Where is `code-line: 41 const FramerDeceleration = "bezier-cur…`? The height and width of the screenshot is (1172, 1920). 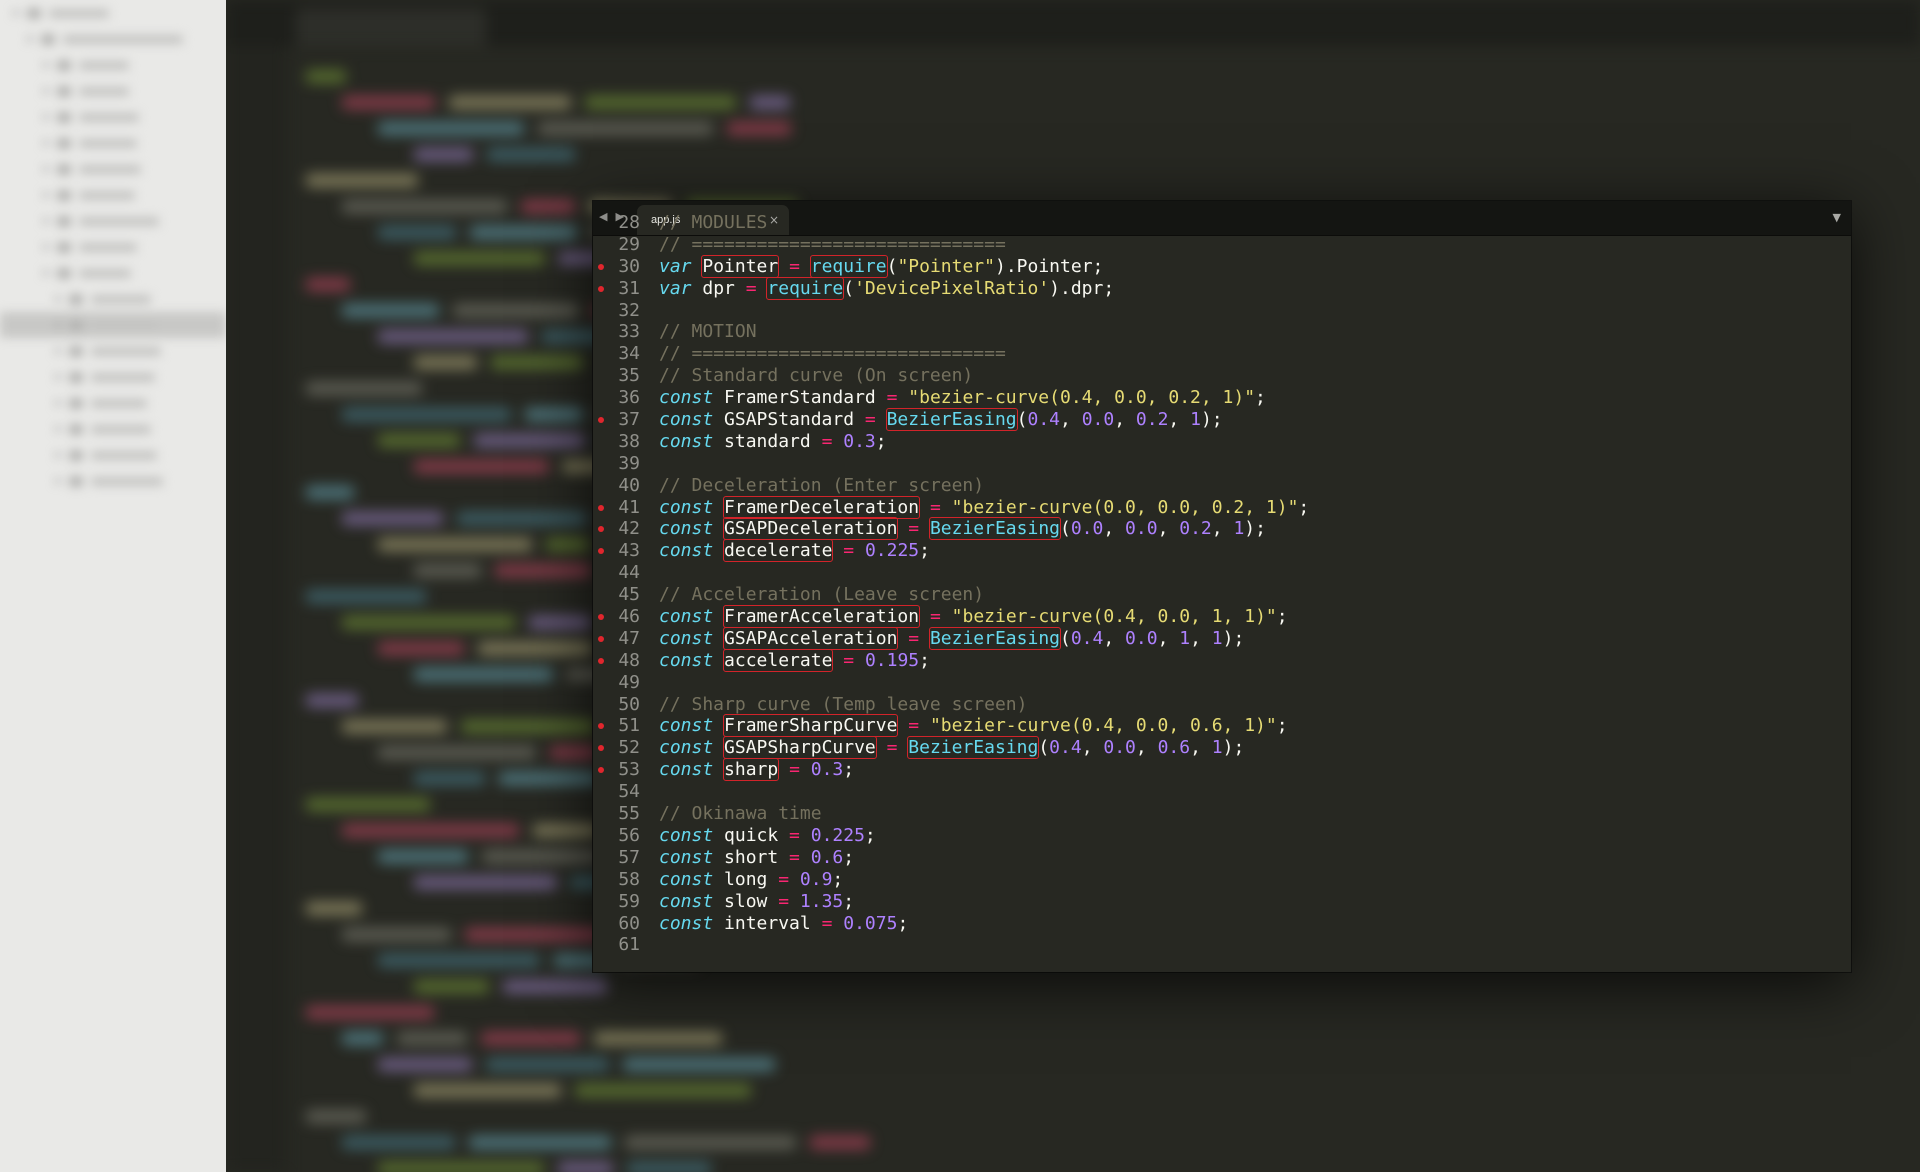
code-line: 41 const FramerDeceleration = "bezier-cur… is located at coordinates (1222, 507).